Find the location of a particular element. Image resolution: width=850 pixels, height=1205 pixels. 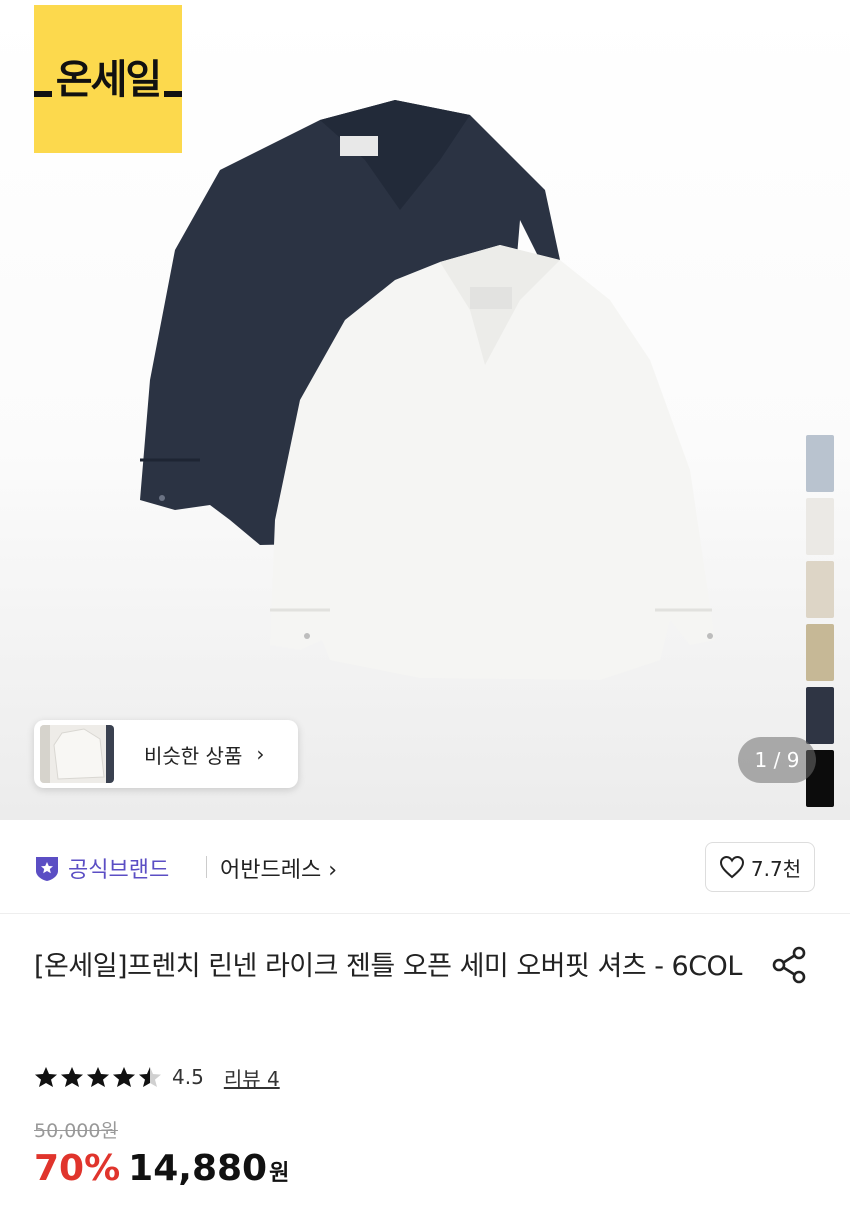

rating-row: 4.5 리뷰 4 is located at coordinates (157, 1077).